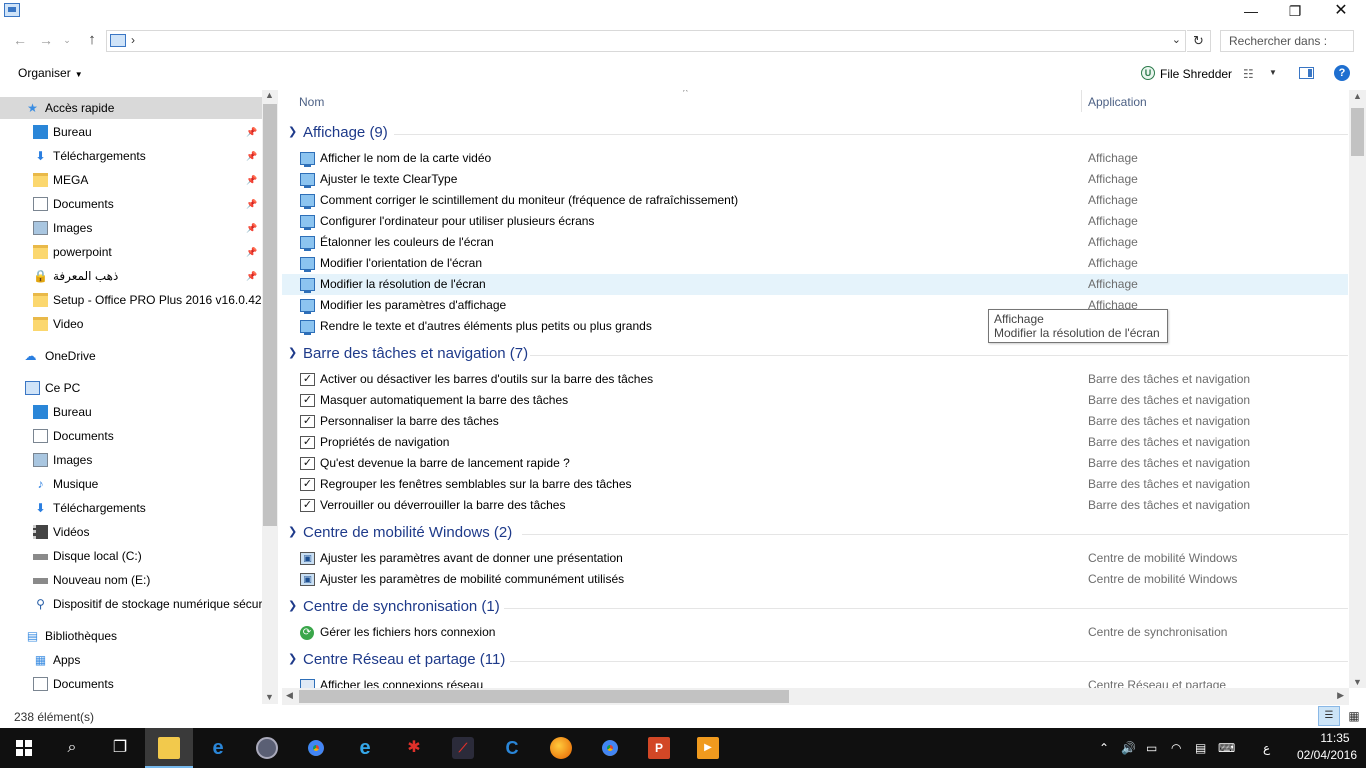 The width and height of the screenshot is (1366, 768). Describe the element at coordinates (218, 748) in the screenshot. I see `edge-icon: e` at that location.